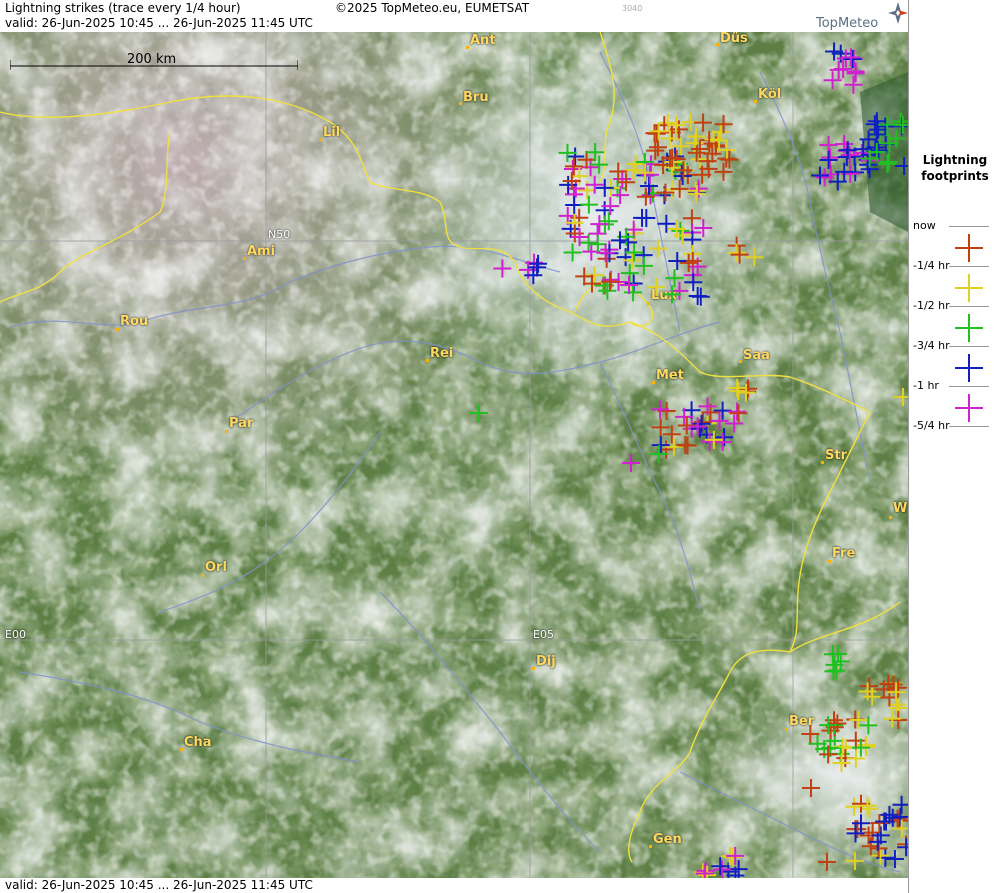  Describe the element at coordinates (898, 13) in the screenshot. I see `compass-icon` at that location.